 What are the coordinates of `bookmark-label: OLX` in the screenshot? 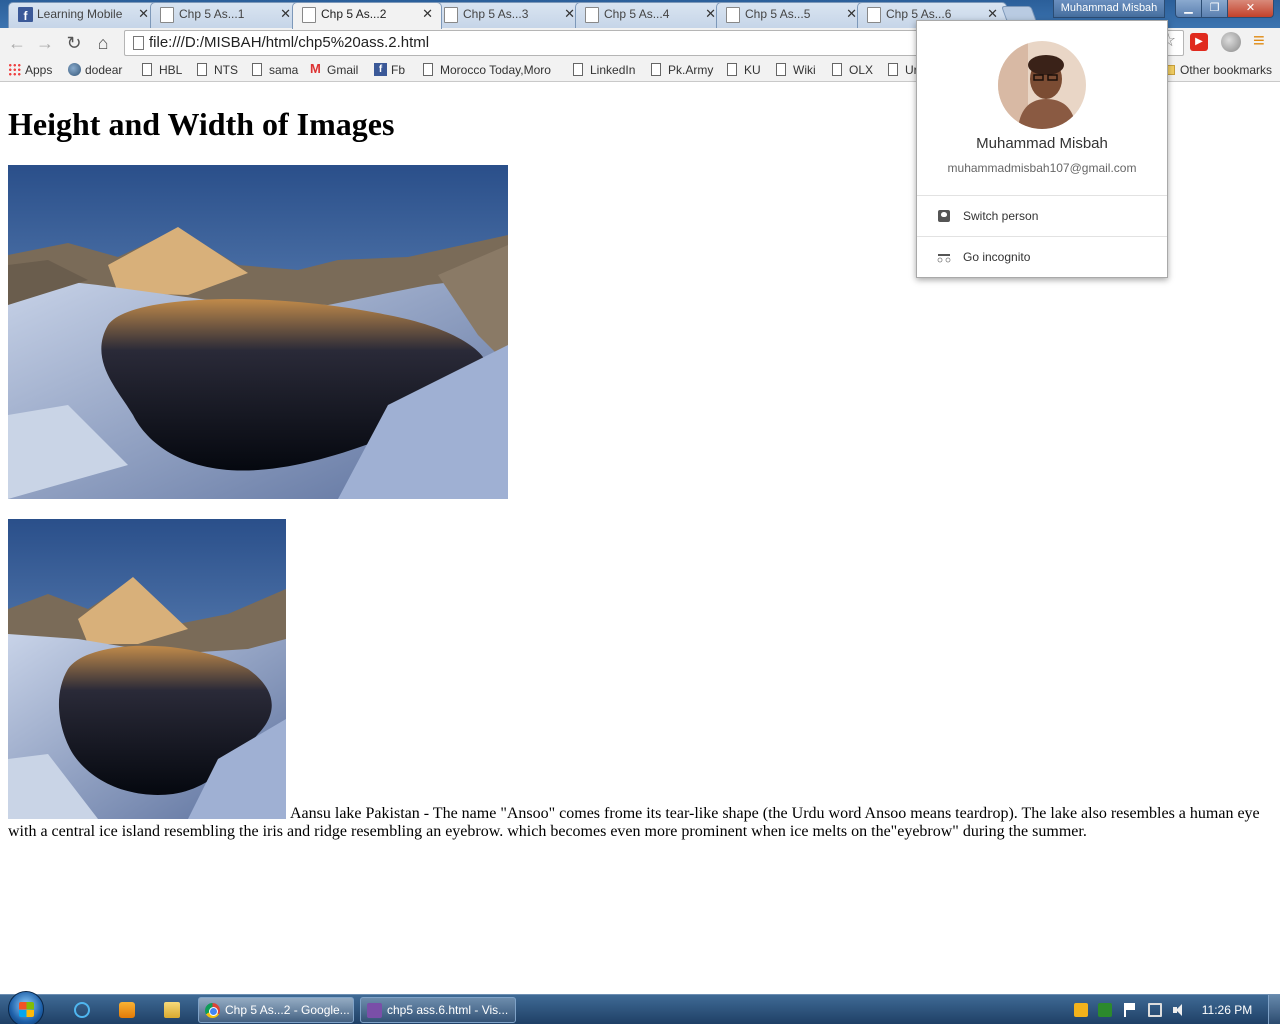 It's located at (861, 70).